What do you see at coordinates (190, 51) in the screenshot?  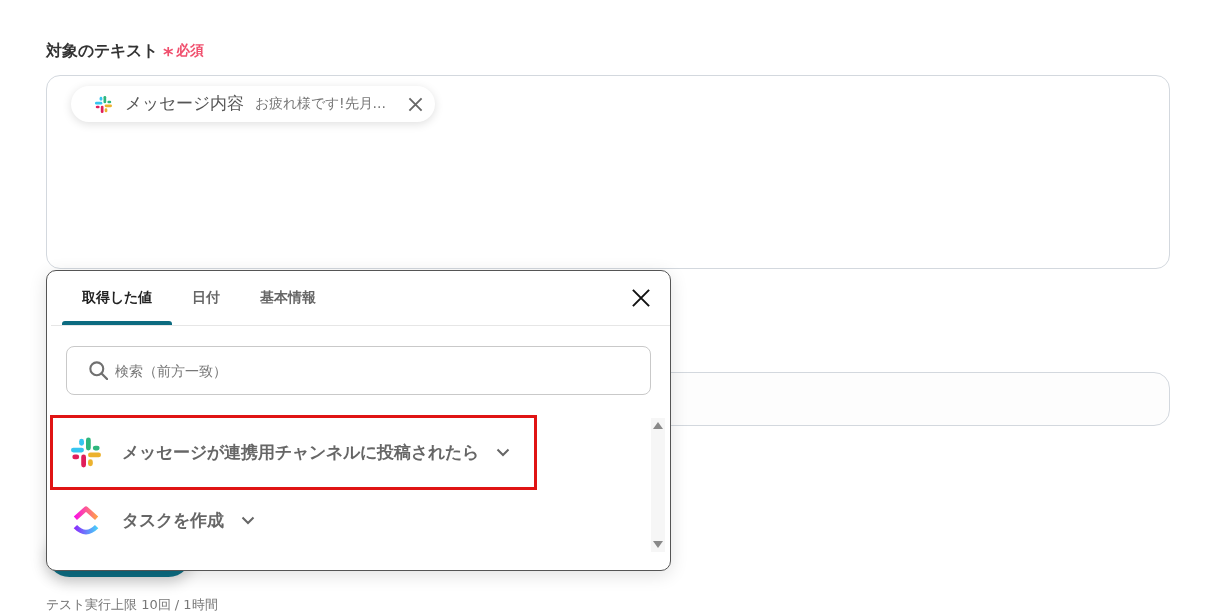 I see `required-label: 必須` at bounding box center [190, 51].